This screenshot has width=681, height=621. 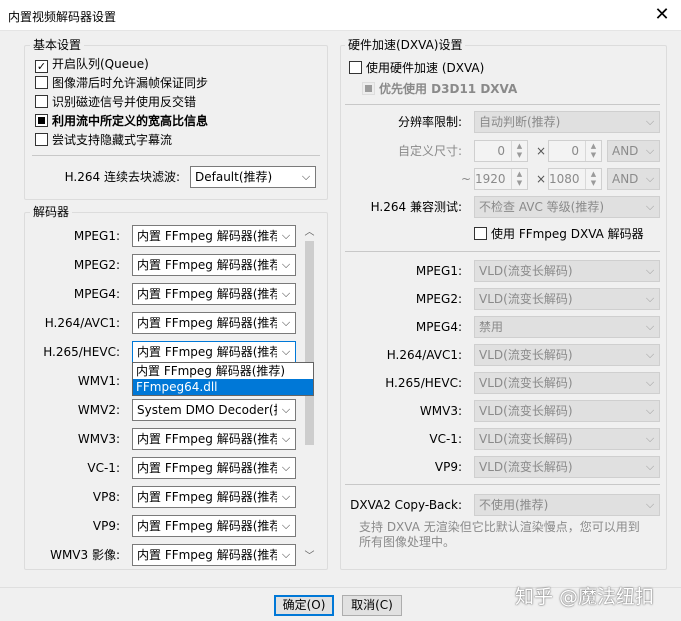 I want to click on decoder-label: H.264/AVC1:, so click(x=82, y=323).